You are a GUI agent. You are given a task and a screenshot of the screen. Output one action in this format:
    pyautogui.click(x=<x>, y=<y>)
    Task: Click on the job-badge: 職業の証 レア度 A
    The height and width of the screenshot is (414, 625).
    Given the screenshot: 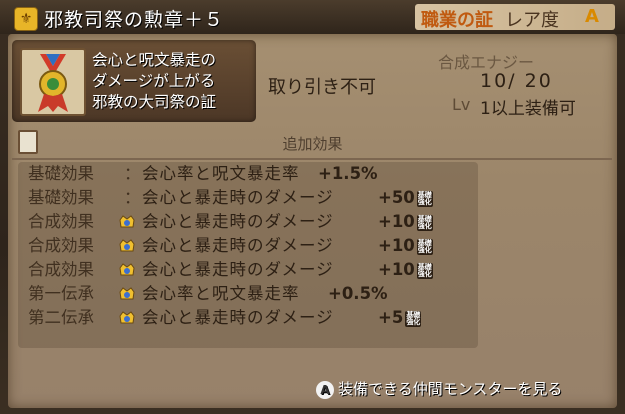 What is the action you would take?
    pyautogui.click(x=515, y=17)
    